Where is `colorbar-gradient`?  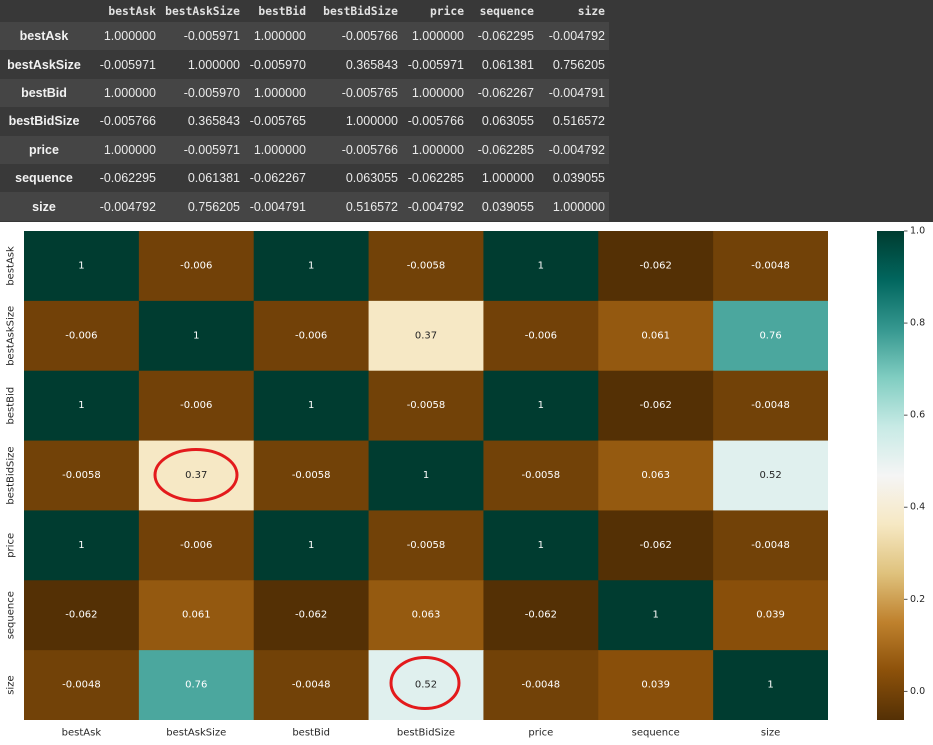
colorbar-gradient is located at coordinates (890, 475).